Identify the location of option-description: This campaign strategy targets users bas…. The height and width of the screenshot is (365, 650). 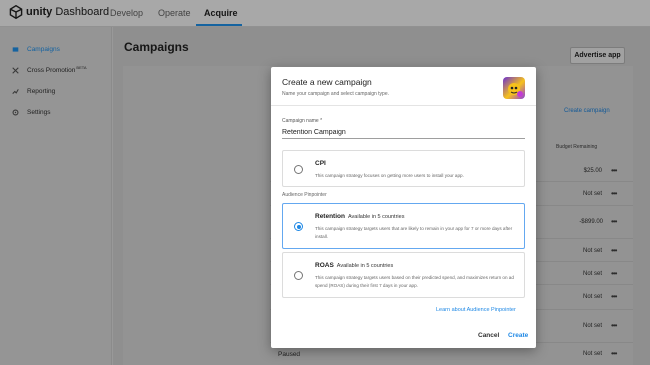
(414, 281).